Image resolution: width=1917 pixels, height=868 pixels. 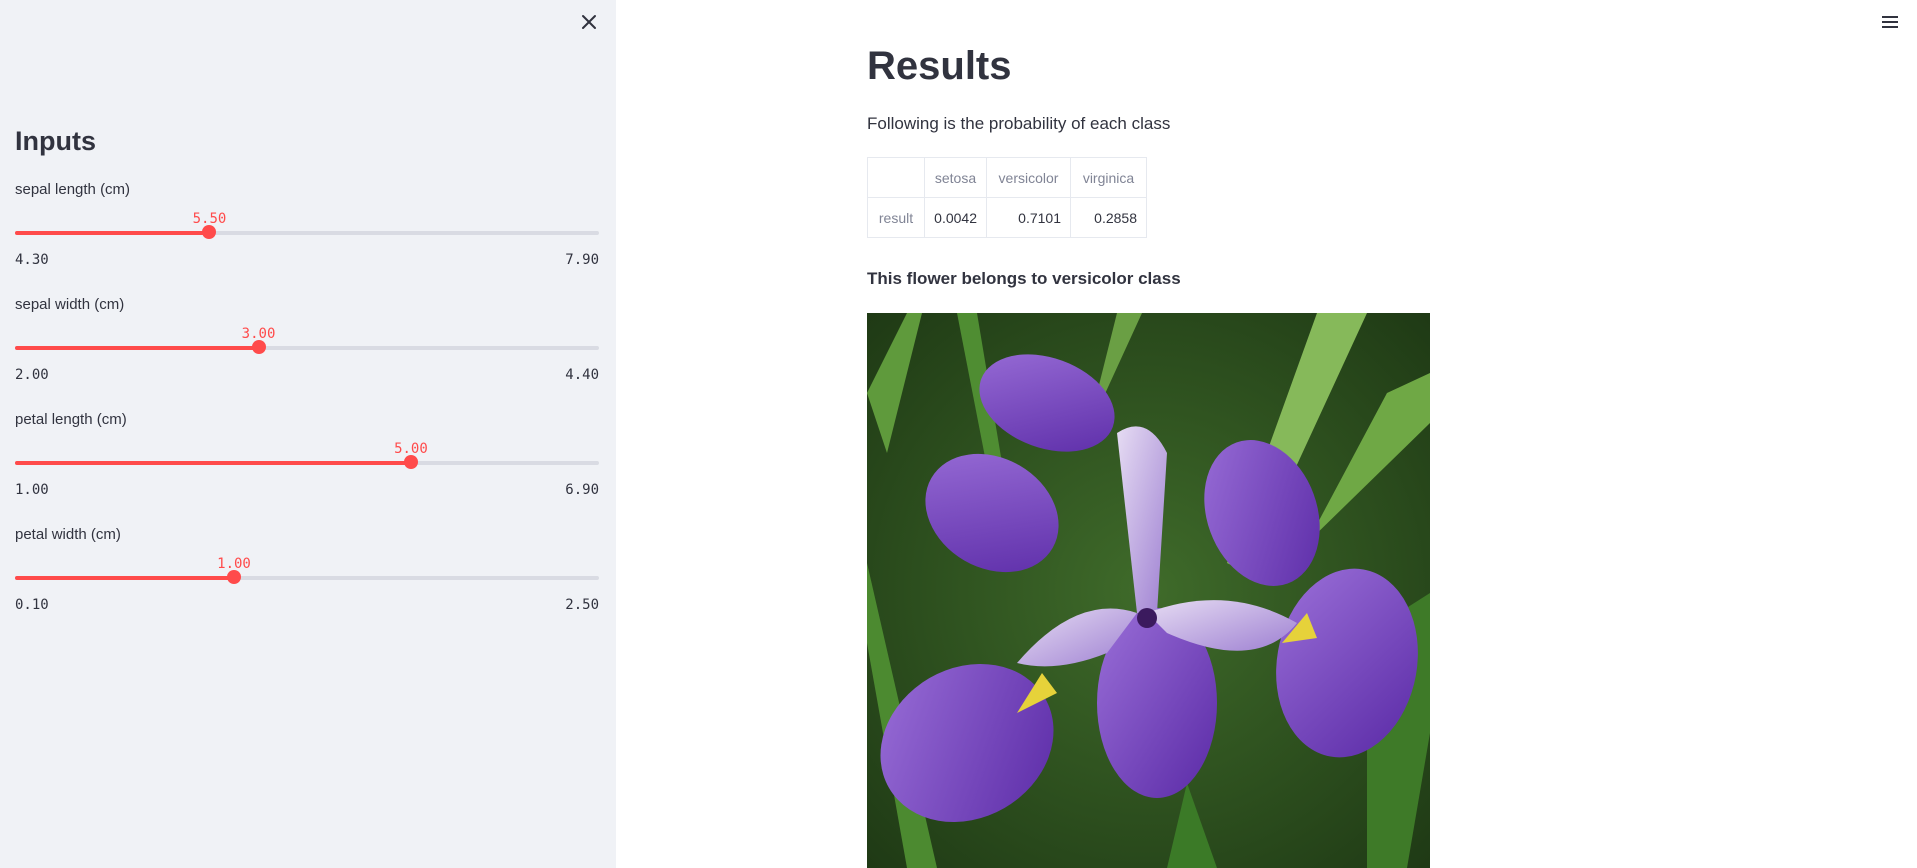 I want to click on slider-label: petal length (cm), so click(x=71, y=419).